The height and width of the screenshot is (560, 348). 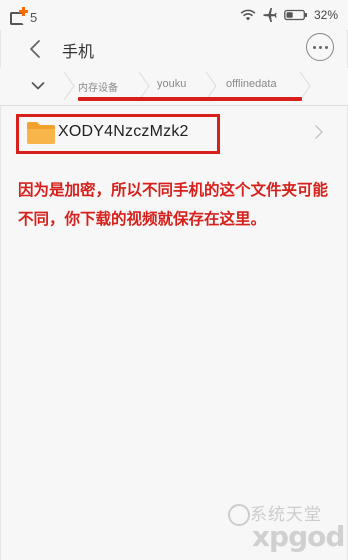 I want to click on title-bar: 手机, so click(x=174, y=49).